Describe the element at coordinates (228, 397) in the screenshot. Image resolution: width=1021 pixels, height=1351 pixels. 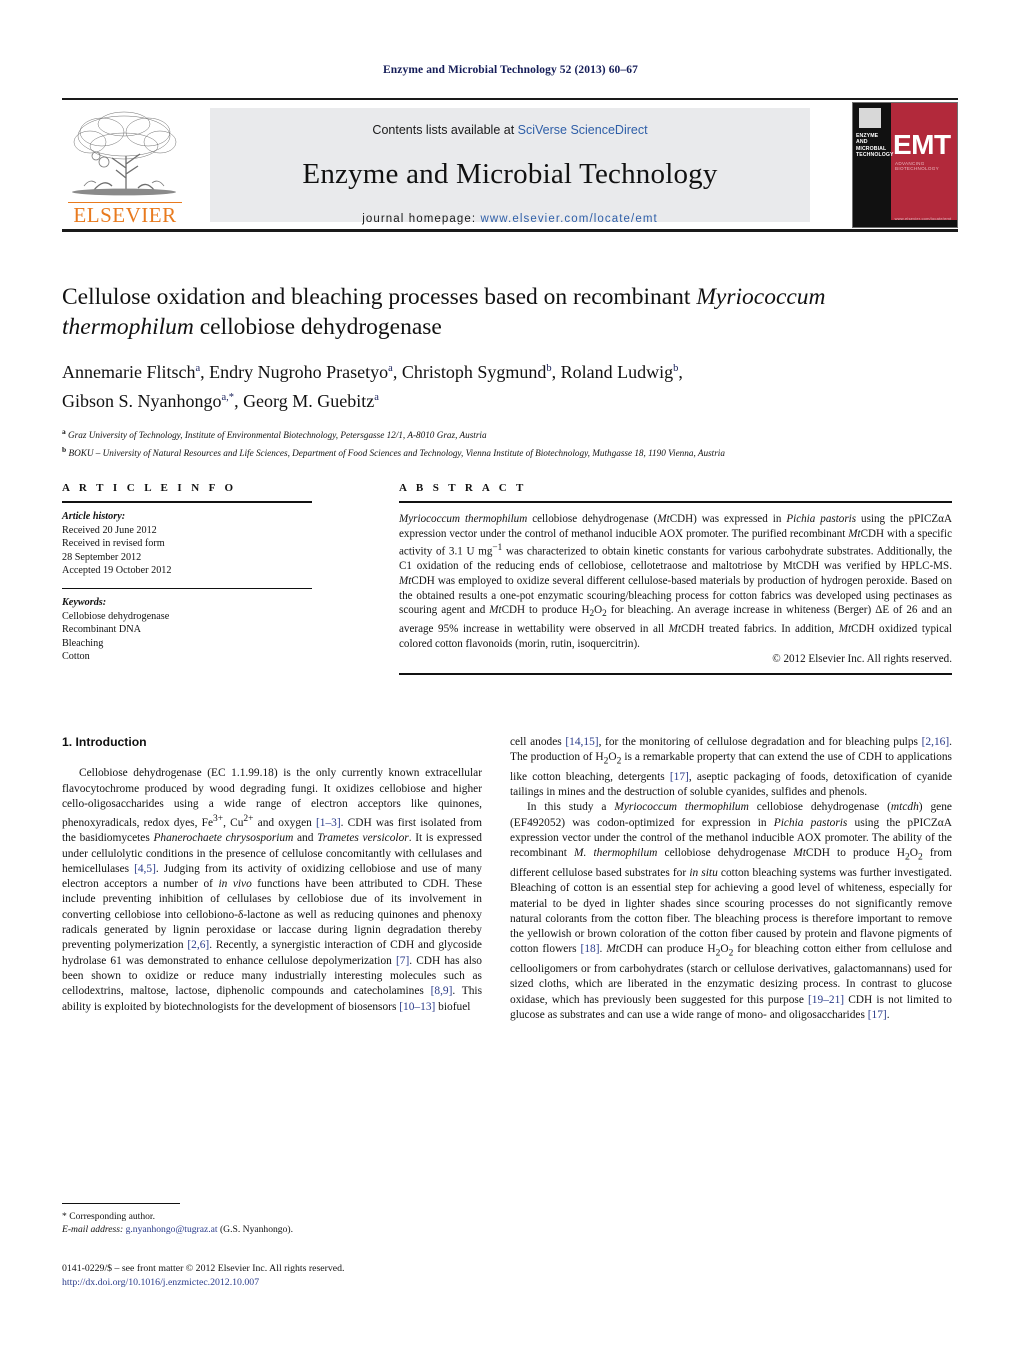
I see `affil-mark-a-star: a,*` at that location.